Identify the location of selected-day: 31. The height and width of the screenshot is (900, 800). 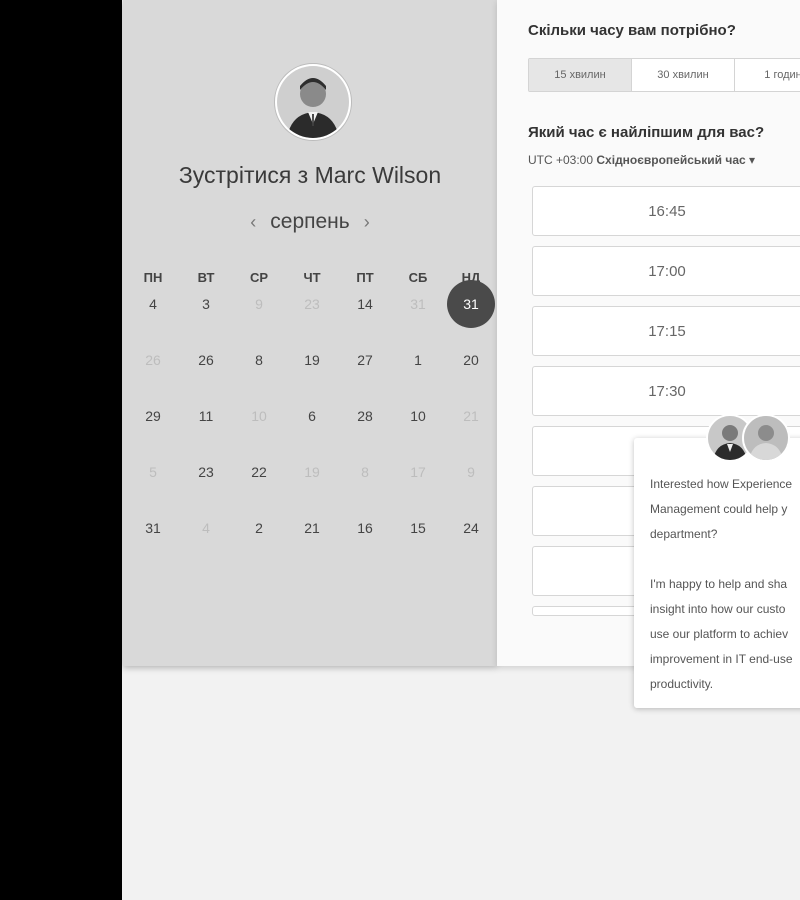
(471, 304).